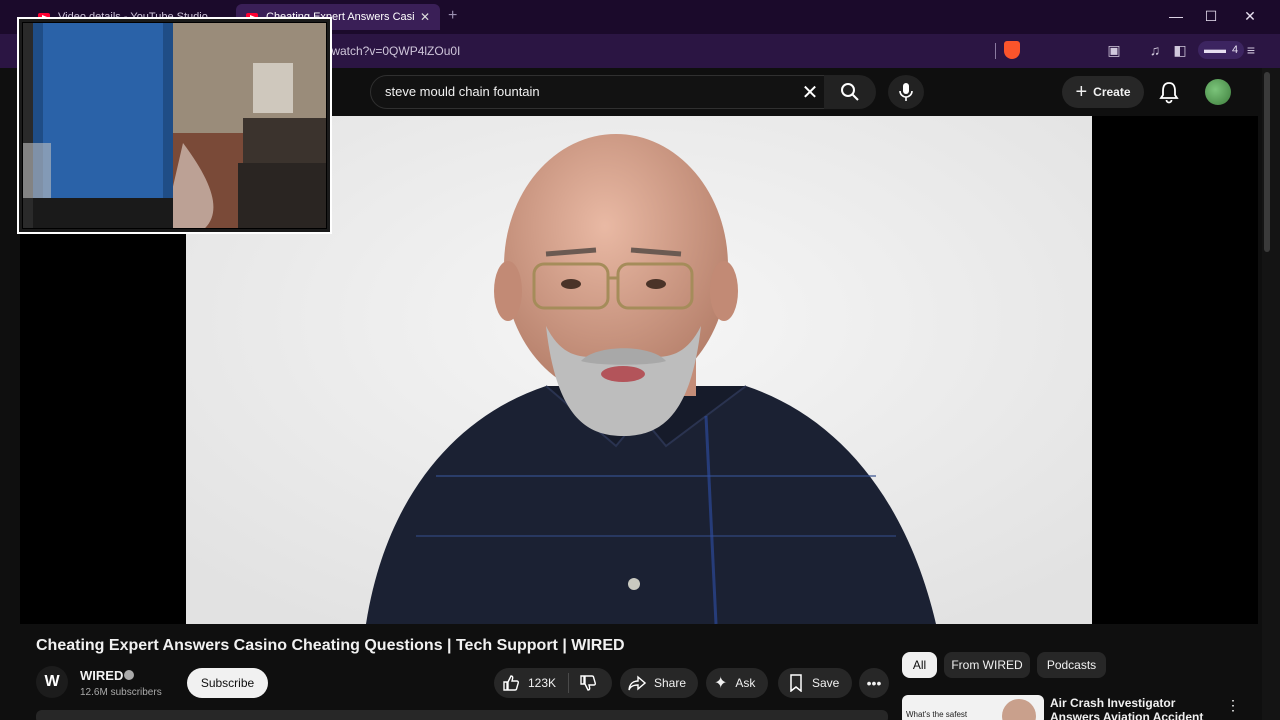 Image resolution: width=1280 pixels, height=720 pixels. I want to click on sparkle-icon: ✦, so click(721, 683).